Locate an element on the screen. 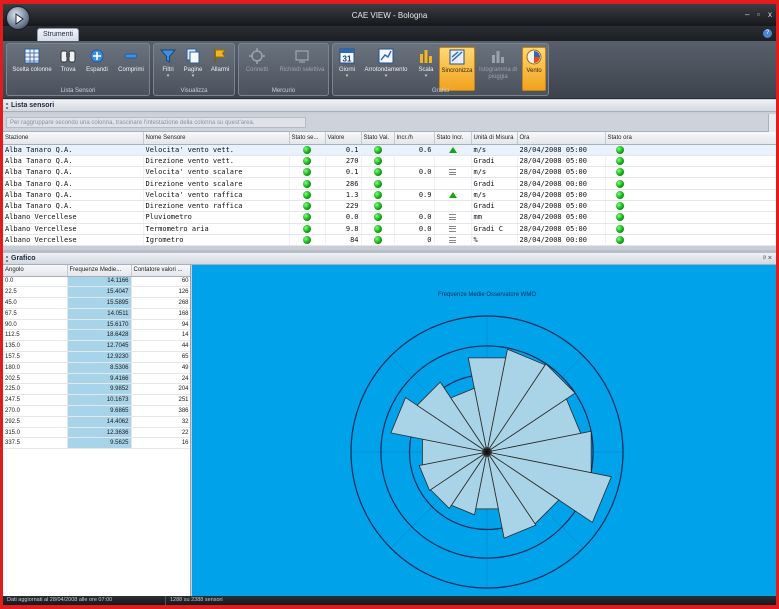 This screenshot has height=609, width=779. allarmi-label: Allarmi is located at coordinates (220, 70).